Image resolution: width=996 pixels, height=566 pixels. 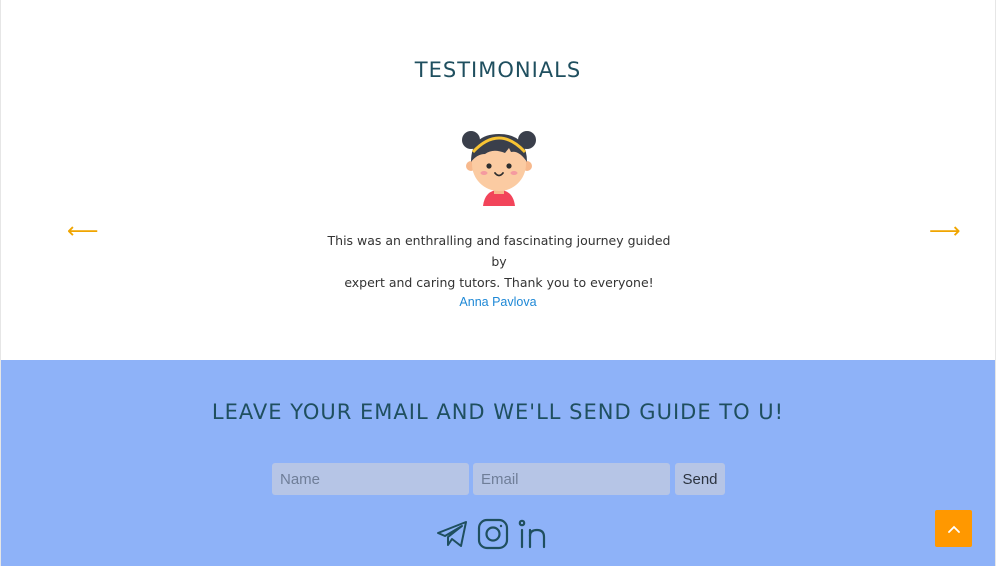 I want to click on instagram-icon, so click(x=493, y=534).